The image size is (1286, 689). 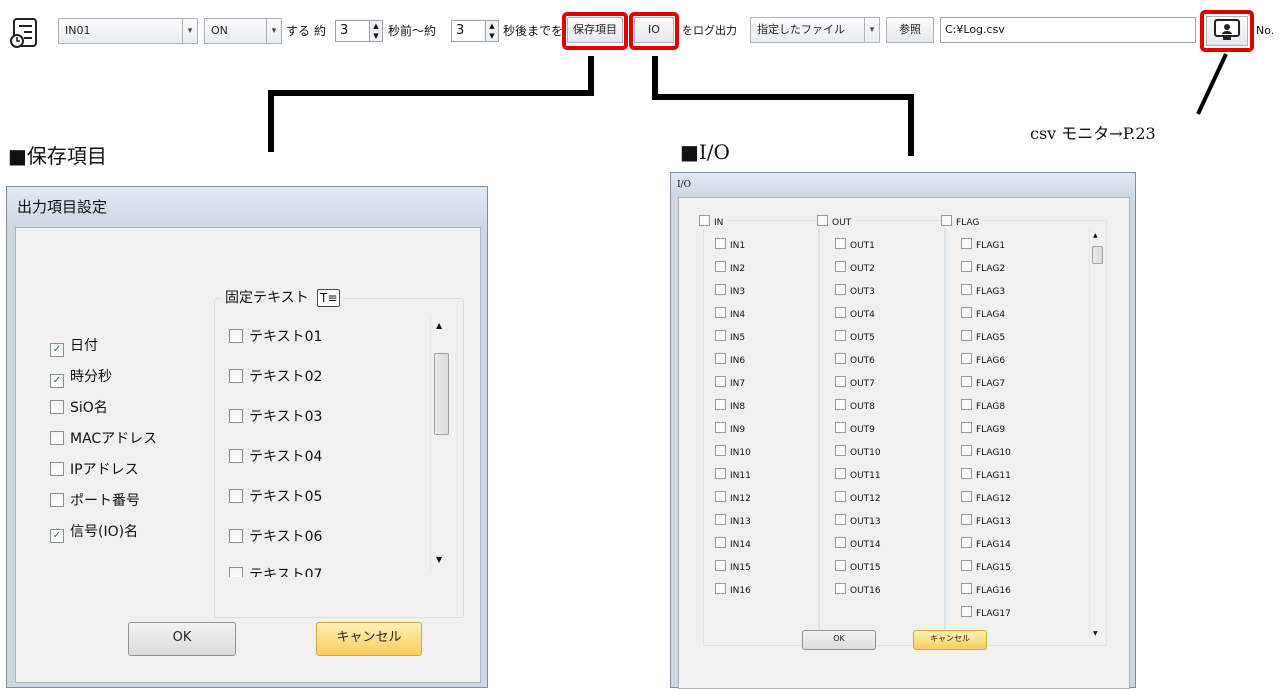 I want to click on fixed-text-checkbox: テキスト02, so click(x=275, y=377).